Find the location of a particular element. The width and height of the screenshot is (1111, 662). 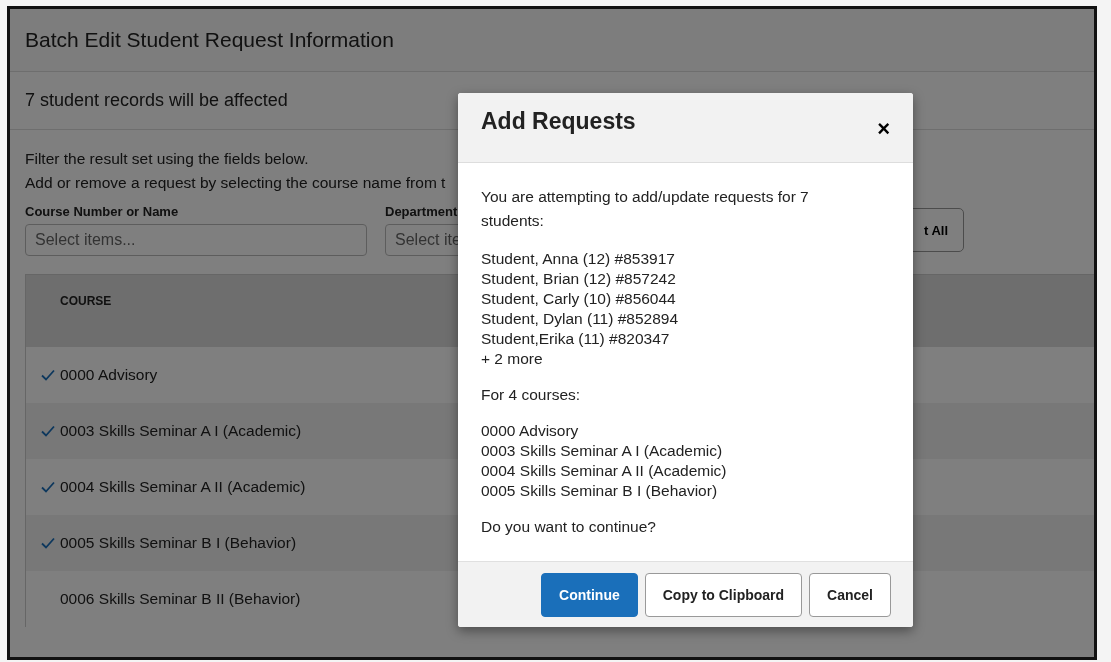

column-header: COURSE is located at coordinates (86, 301).